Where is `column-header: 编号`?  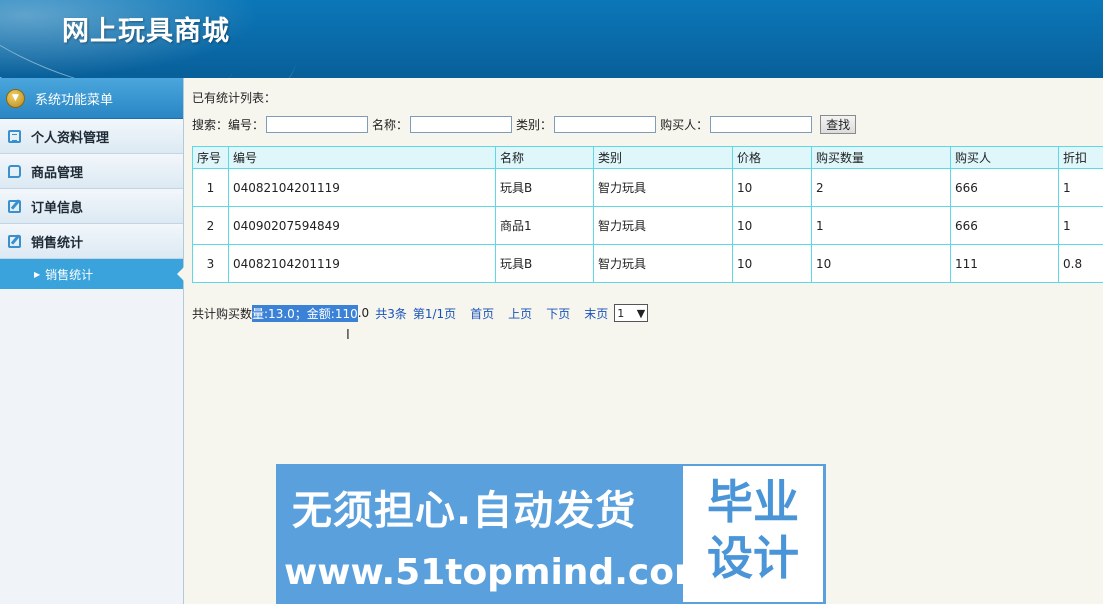
column-header: 编号 is located at coordinates (362, 157).